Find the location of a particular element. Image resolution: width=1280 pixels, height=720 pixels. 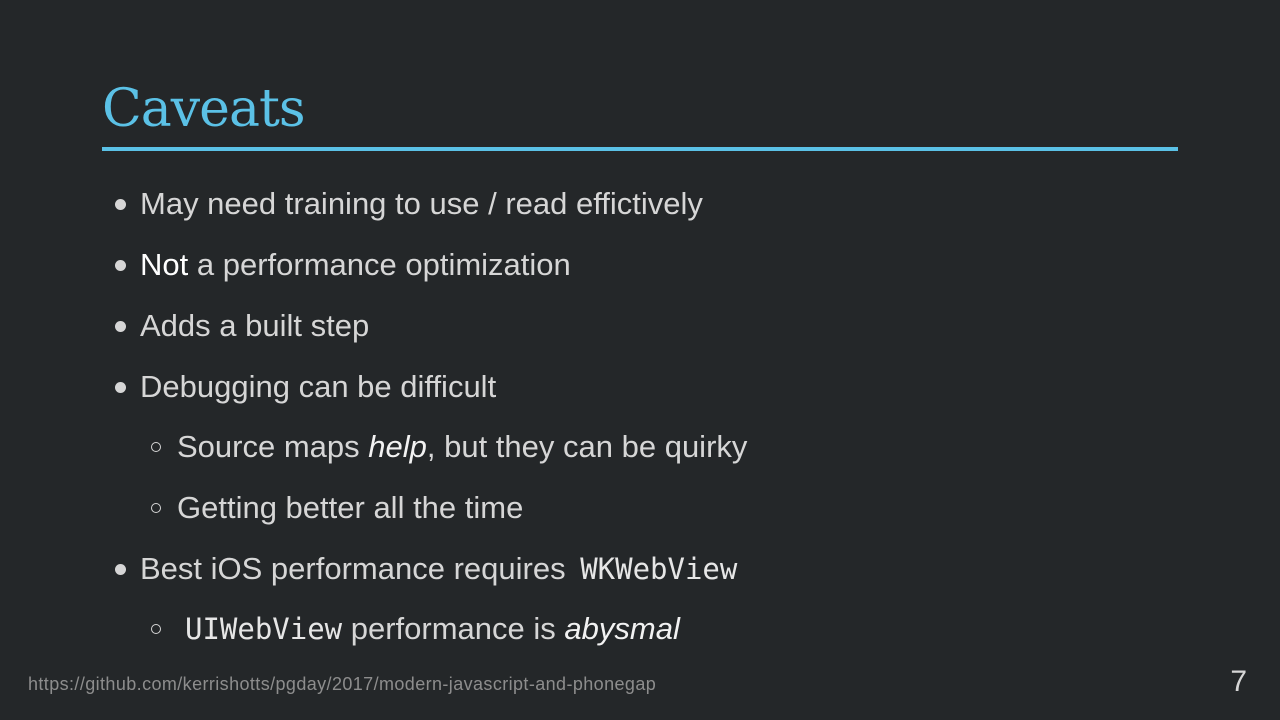

title-underline is located at coordinates (640, 149).